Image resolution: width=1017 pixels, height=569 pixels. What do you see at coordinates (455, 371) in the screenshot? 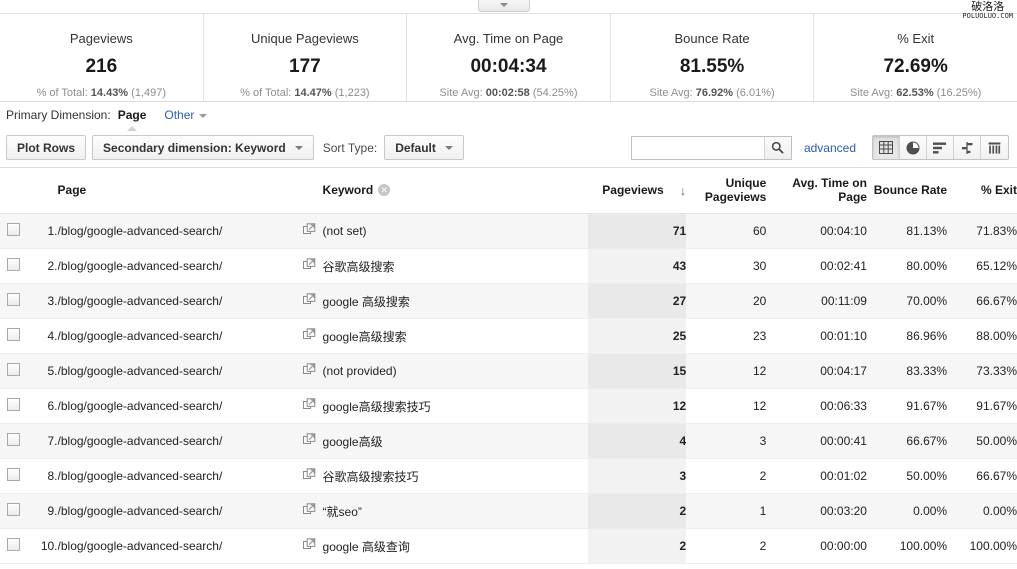
I see `row-keyword: (not provided)` at bounding box center [455, 371].